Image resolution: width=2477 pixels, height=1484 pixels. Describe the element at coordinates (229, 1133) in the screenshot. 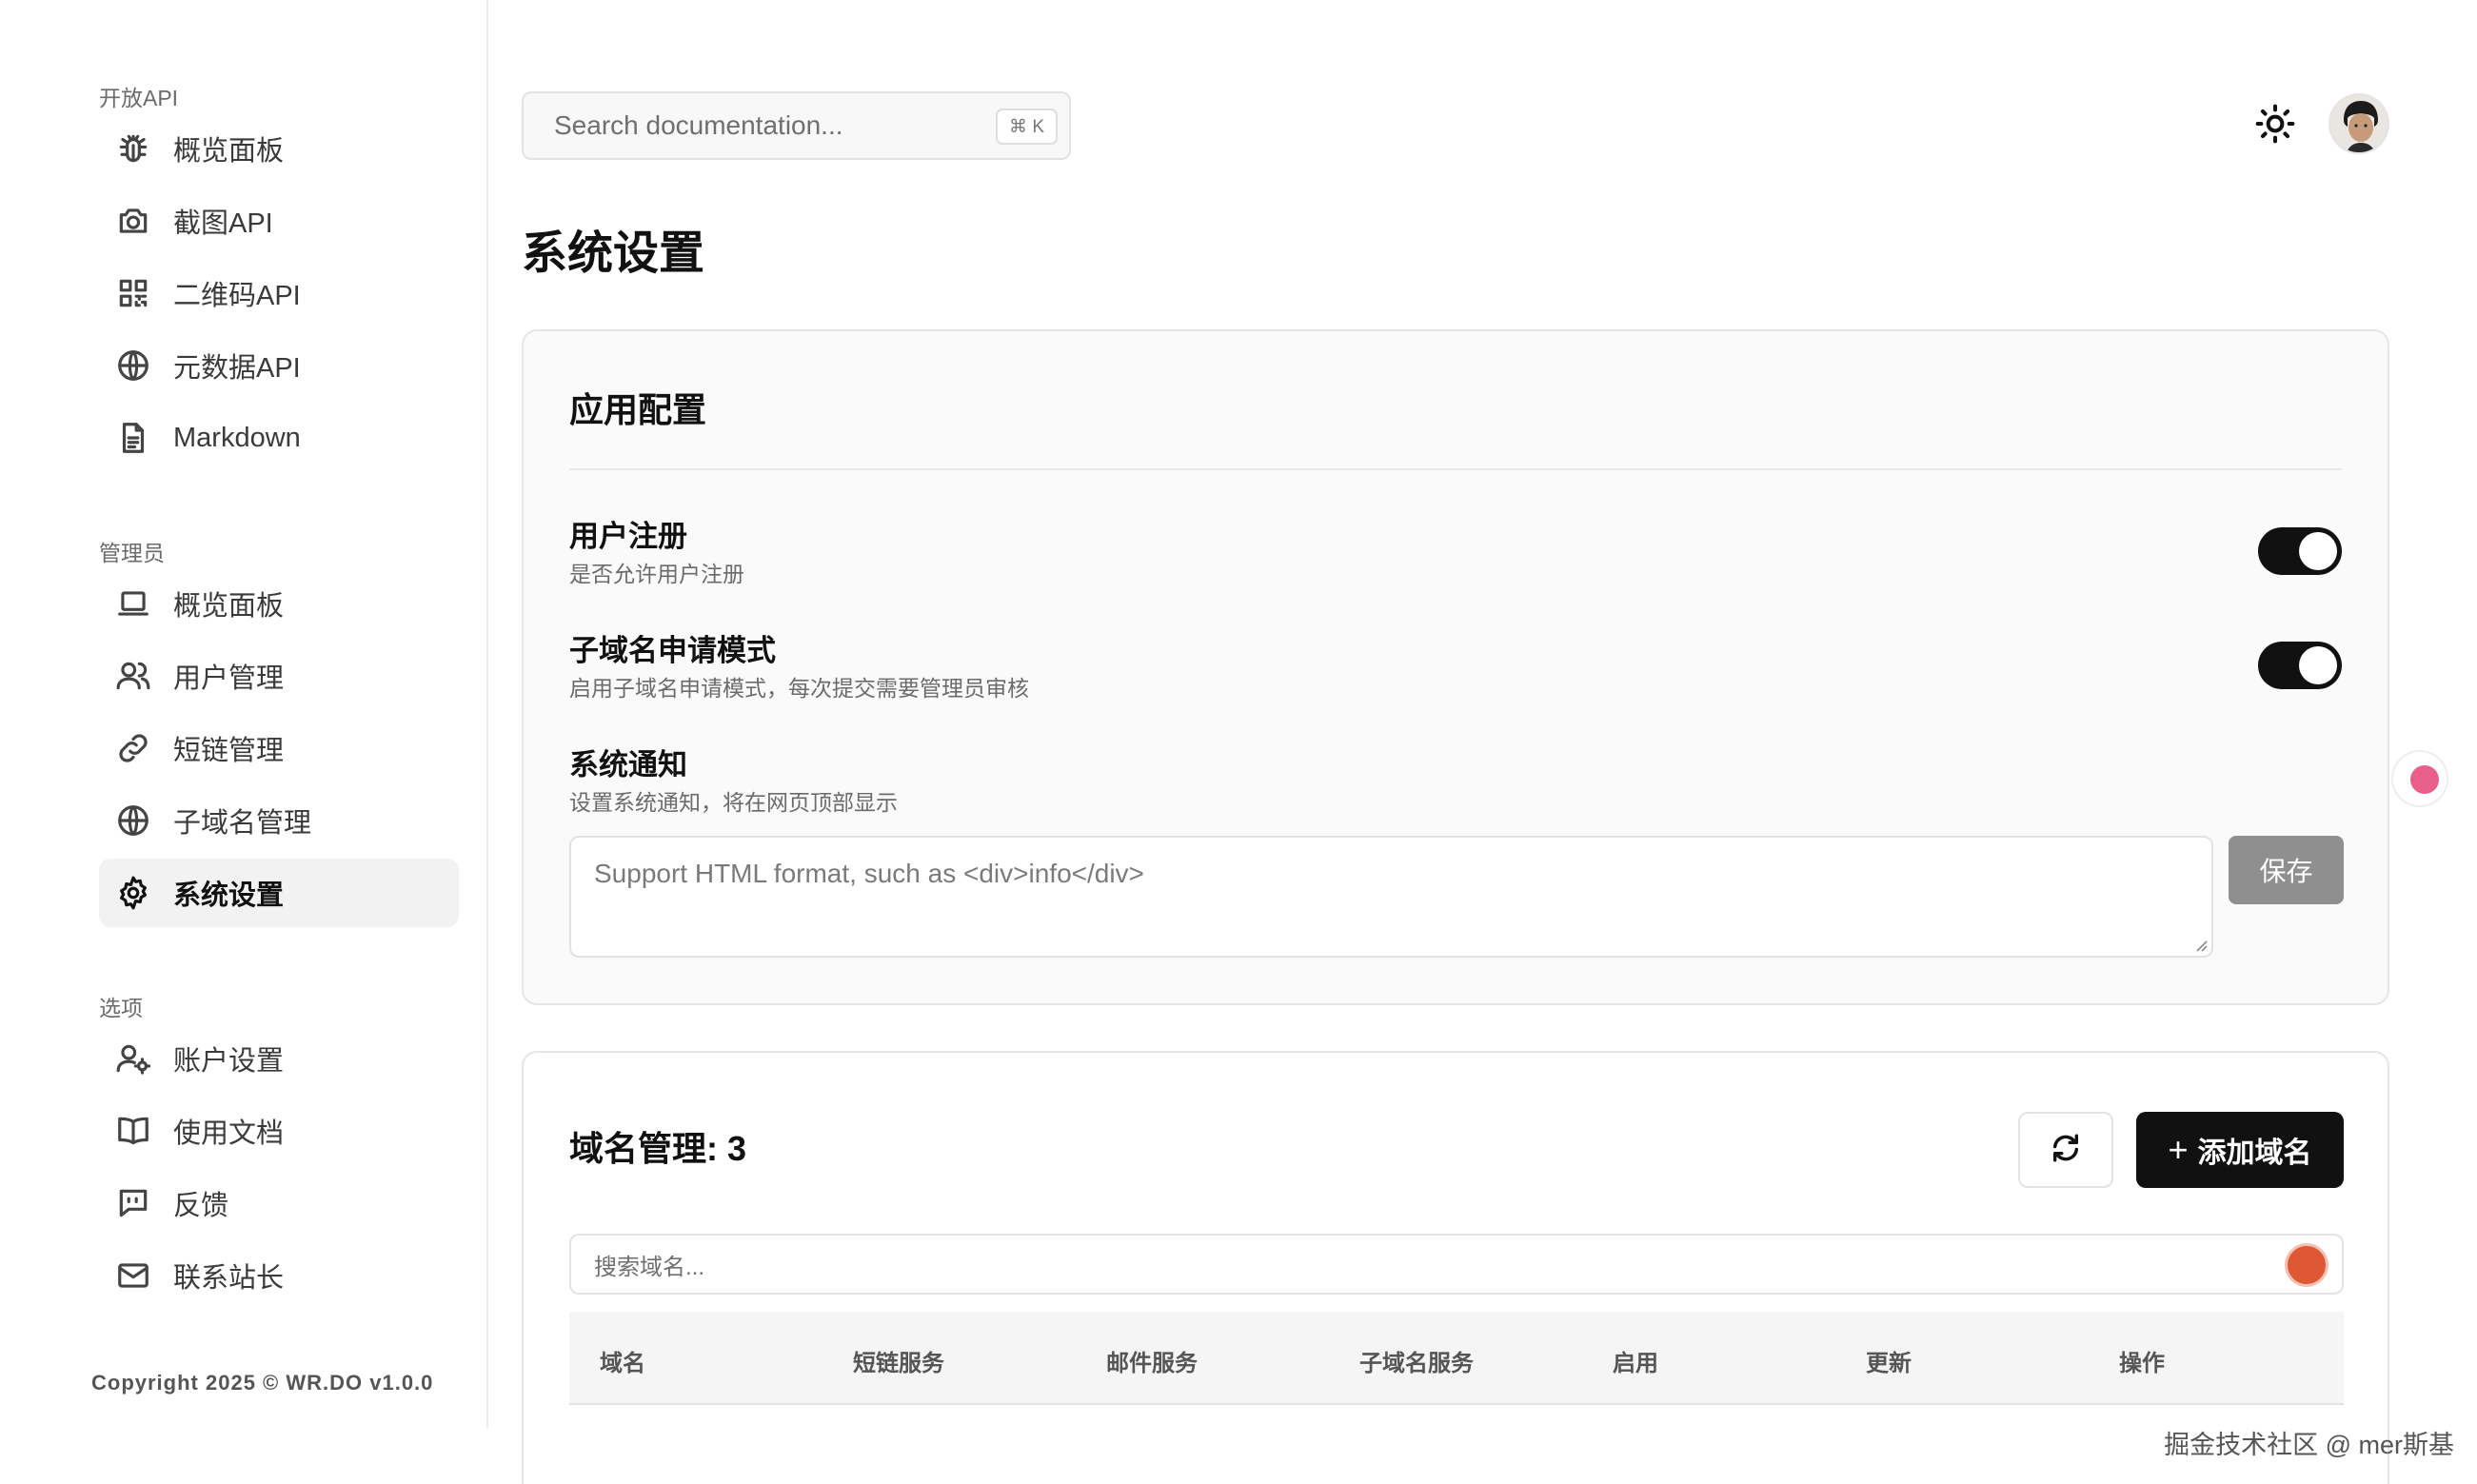

I see `sidebar-item-label: 使用文档` at that location.